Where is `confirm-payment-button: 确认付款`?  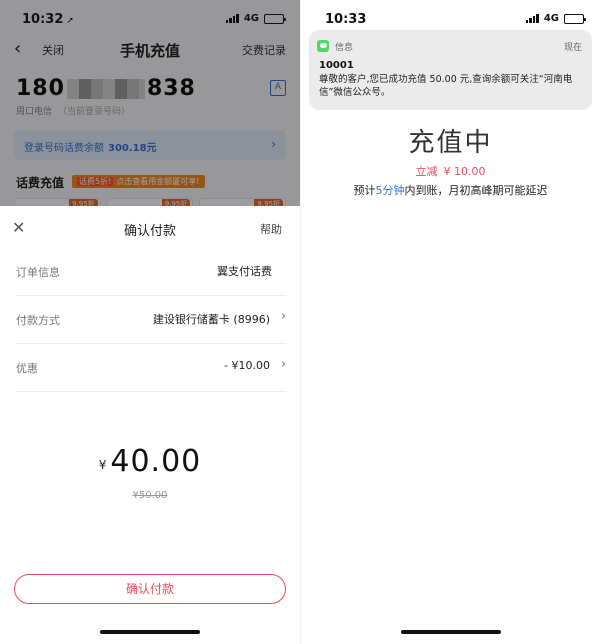
confirm-payment-button: 确认付款 is located at coordinates (150, 589).